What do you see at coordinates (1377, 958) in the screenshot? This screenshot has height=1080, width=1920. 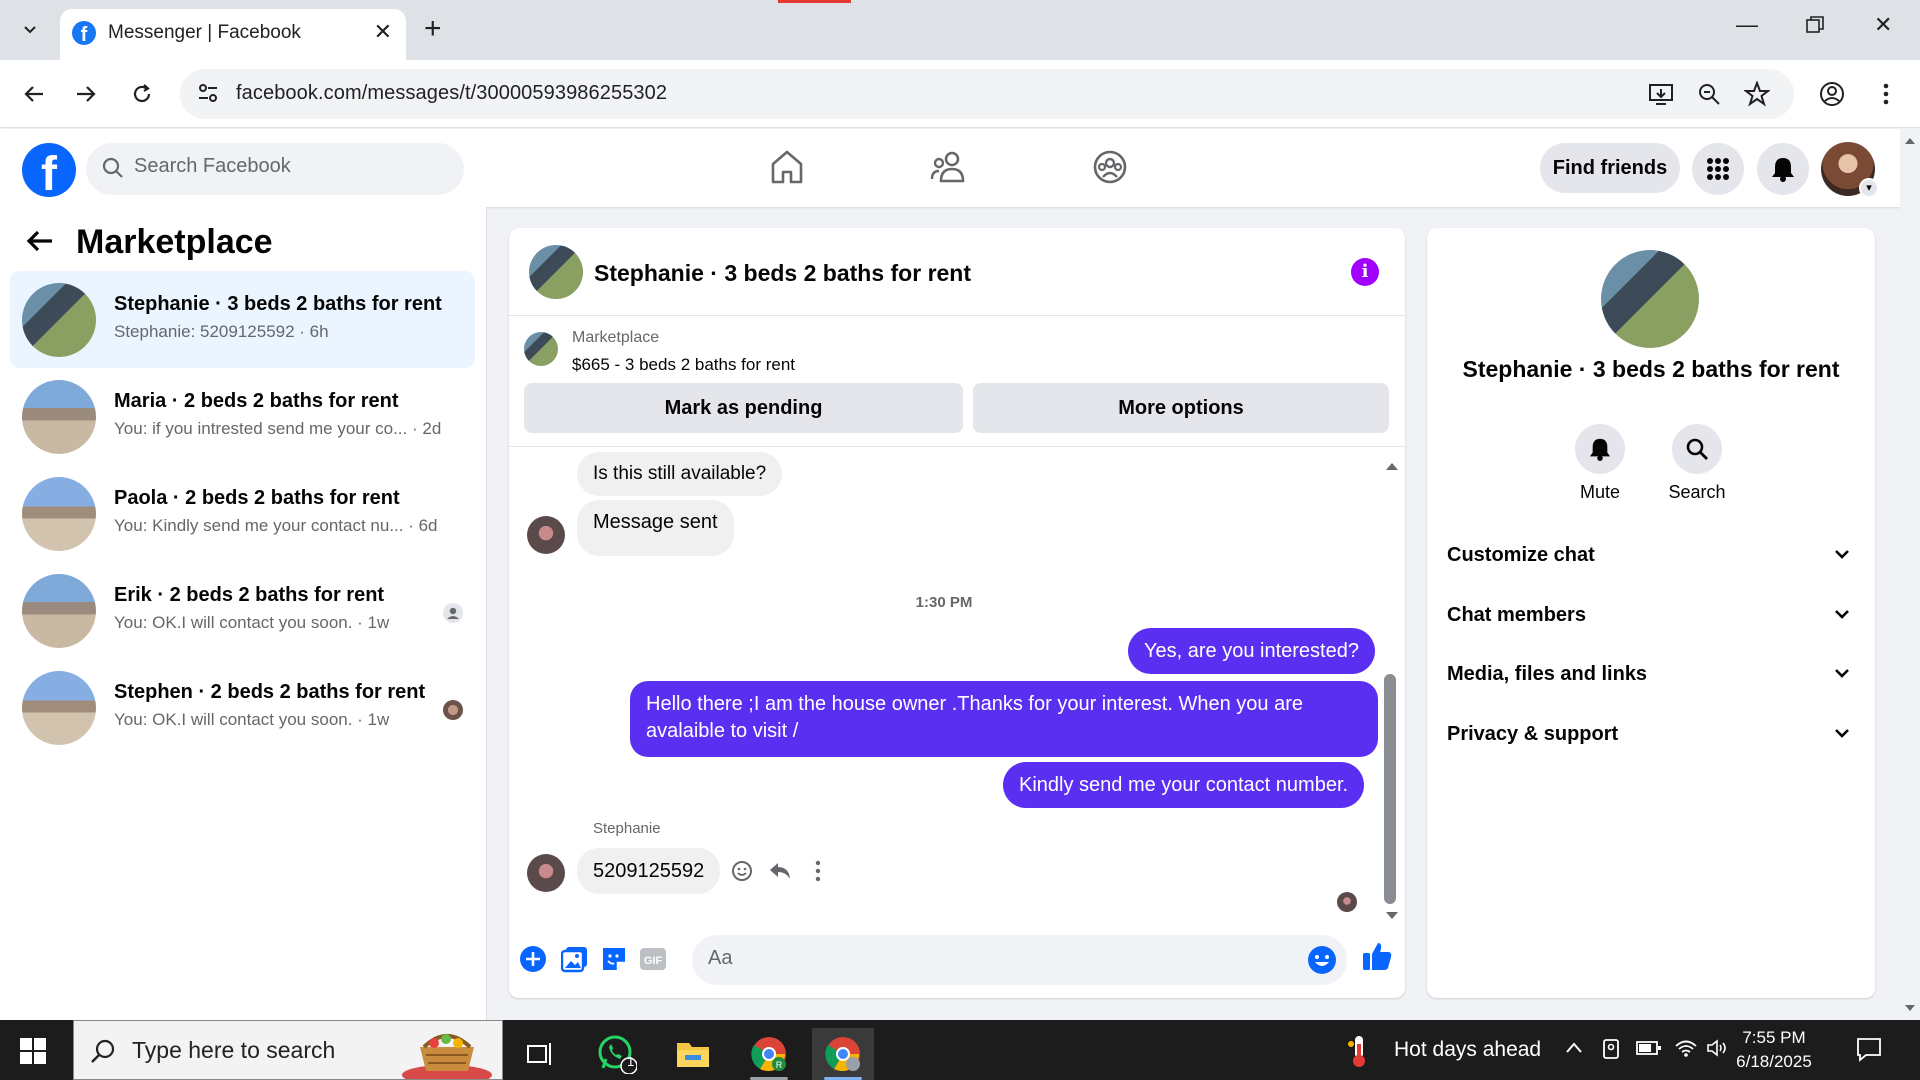 I see `thumbs-up-icon` at bounding box center [1377, 958].